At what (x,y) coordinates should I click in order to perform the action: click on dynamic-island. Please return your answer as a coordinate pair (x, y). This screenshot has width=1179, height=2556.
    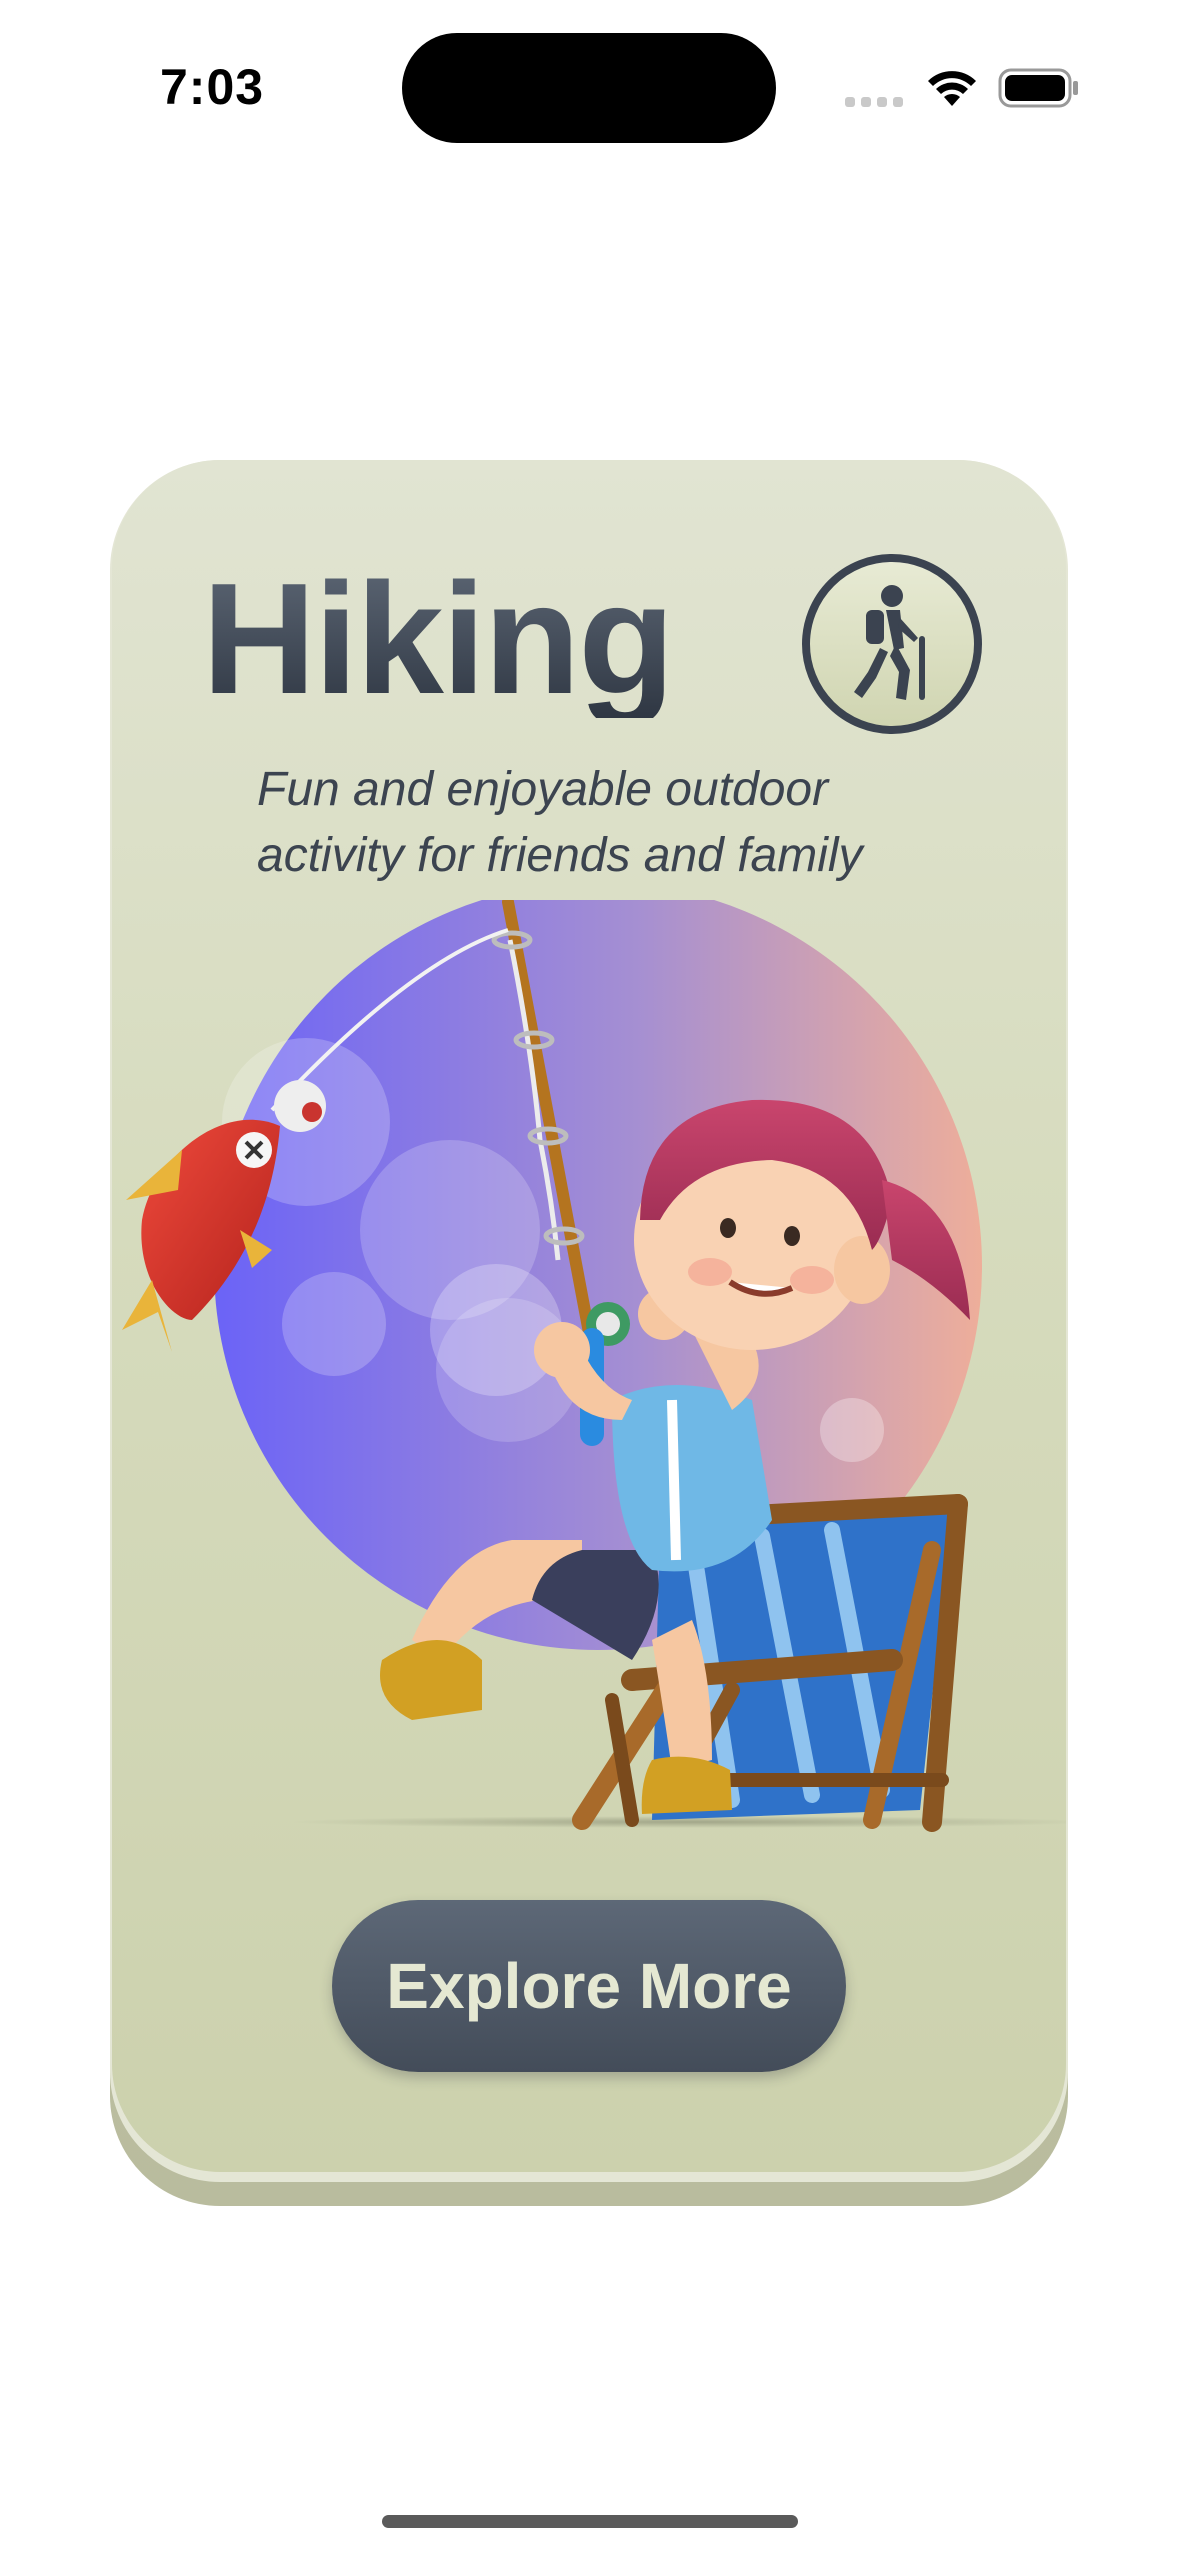
    Looking at the image, I should click on (589, 88).